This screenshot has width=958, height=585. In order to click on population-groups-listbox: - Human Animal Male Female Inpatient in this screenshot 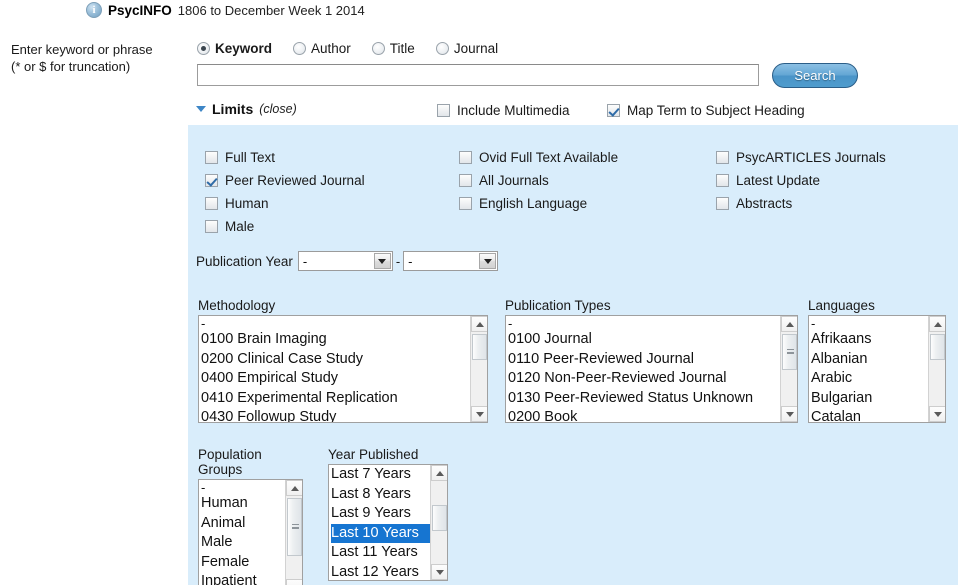, I will do `click(250, 532)`.